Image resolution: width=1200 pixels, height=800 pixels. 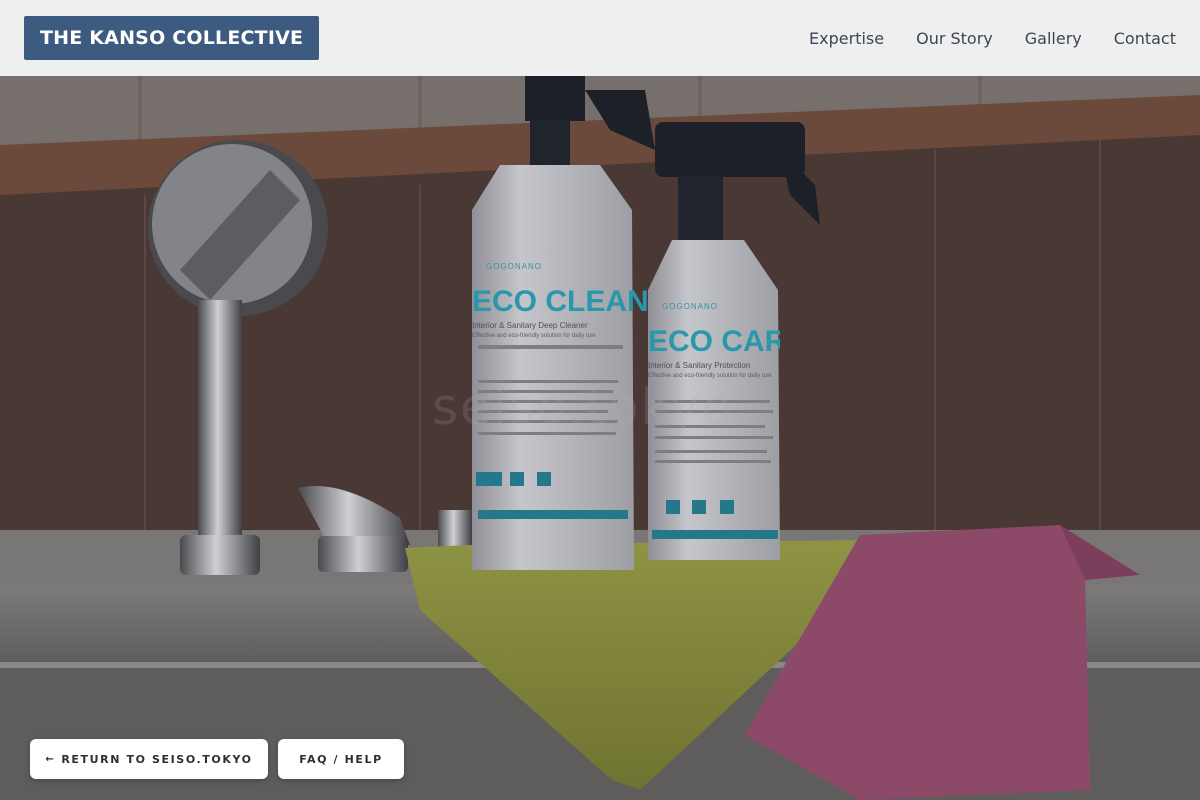 What do you see at coordinates (583, 407) in the screenshot?
I see `watermark: seiso.tokyo` at bounding box center [583, 407].